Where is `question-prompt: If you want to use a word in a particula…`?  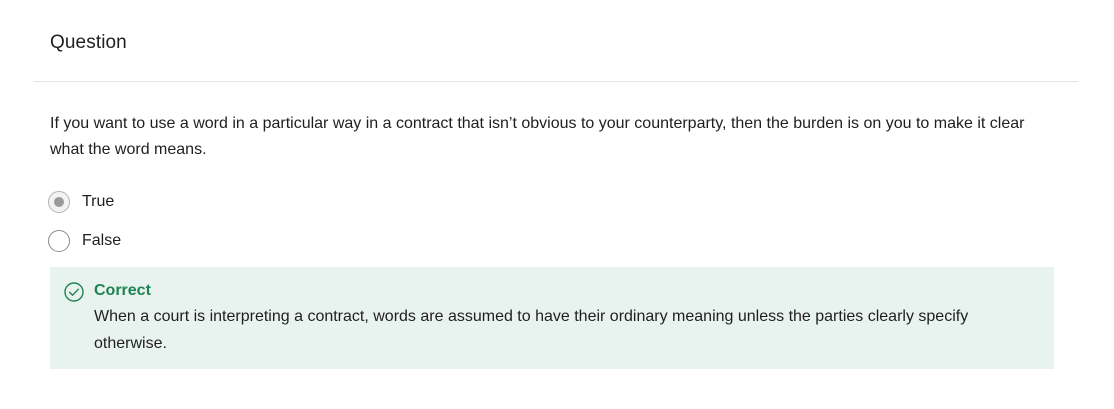 question-prompt: If you want to use a word in a particula… is located at coordinates (537, 136).